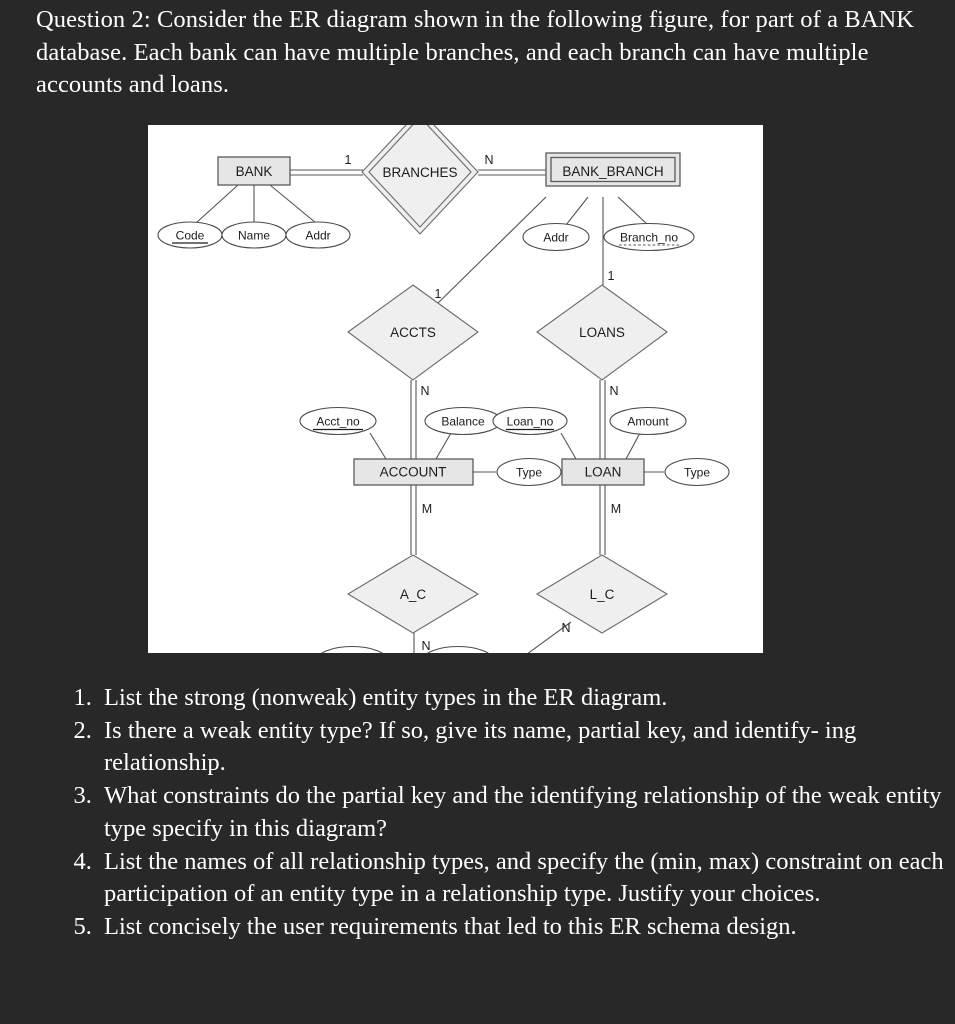 The height and width of the screenshot is (1024, 955). I want to click on relationship-accts-label: ACCTS, so click(413, 332).